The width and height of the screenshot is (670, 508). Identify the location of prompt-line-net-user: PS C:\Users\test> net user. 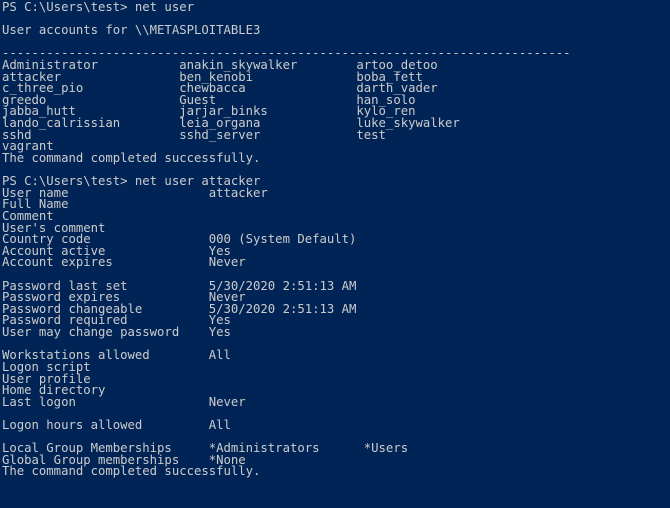
(98, 7).